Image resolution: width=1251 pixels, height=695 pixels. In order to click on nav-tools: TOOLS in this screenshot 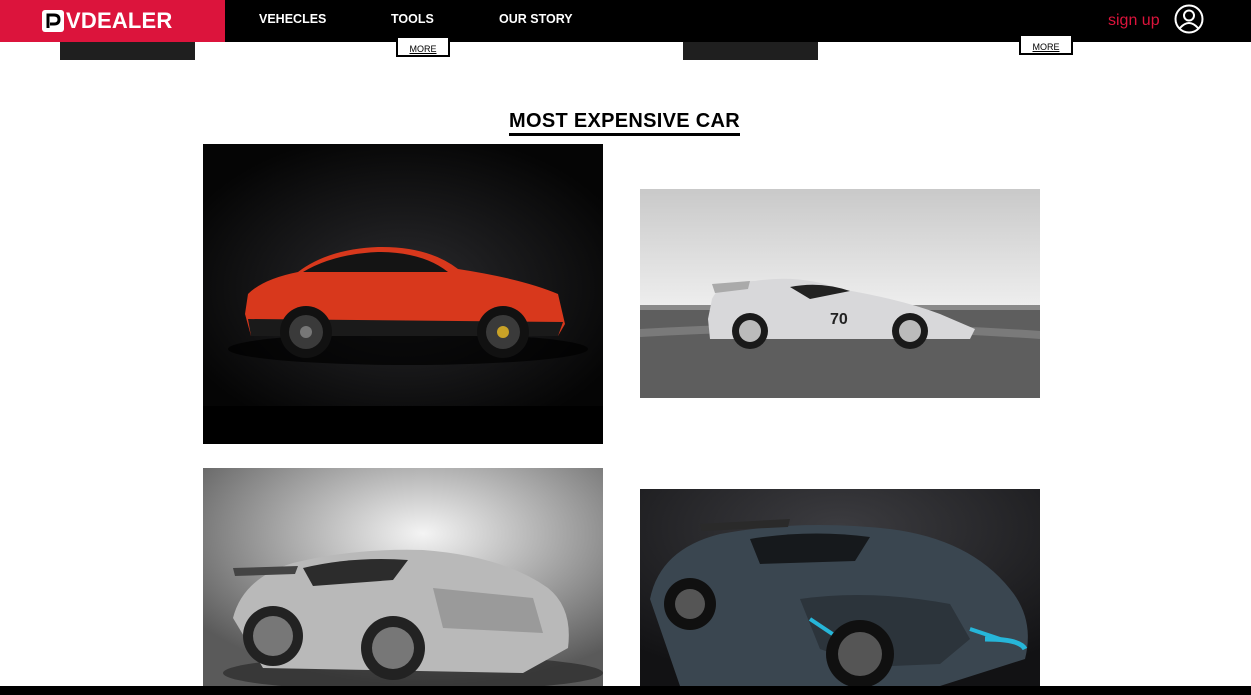, I will do `click(412, 19)`.